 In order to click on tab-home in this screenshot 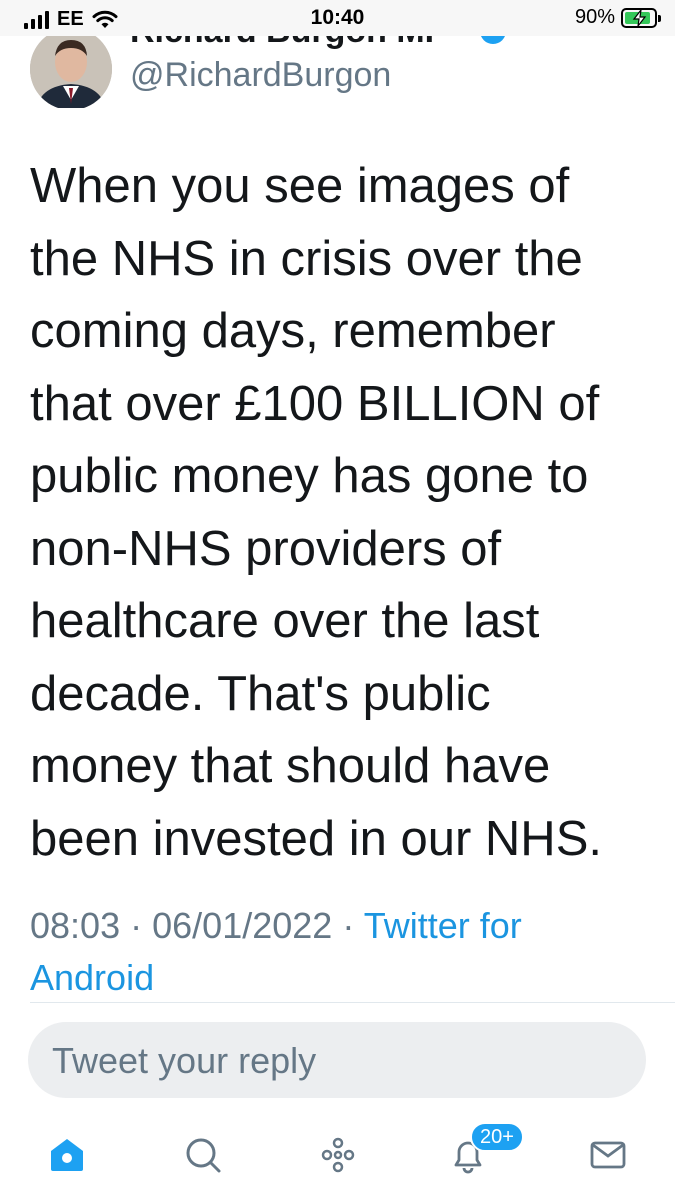, I will do `click(67, 1155)`.